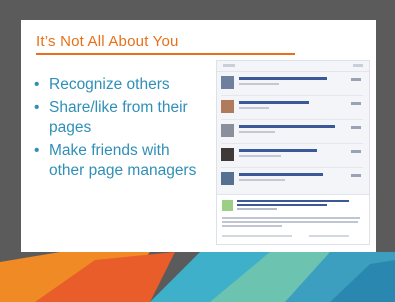 Image resolution: width=395 pixels, height=302 pixels. I want to click on page-post-preview, so click(293, 219).